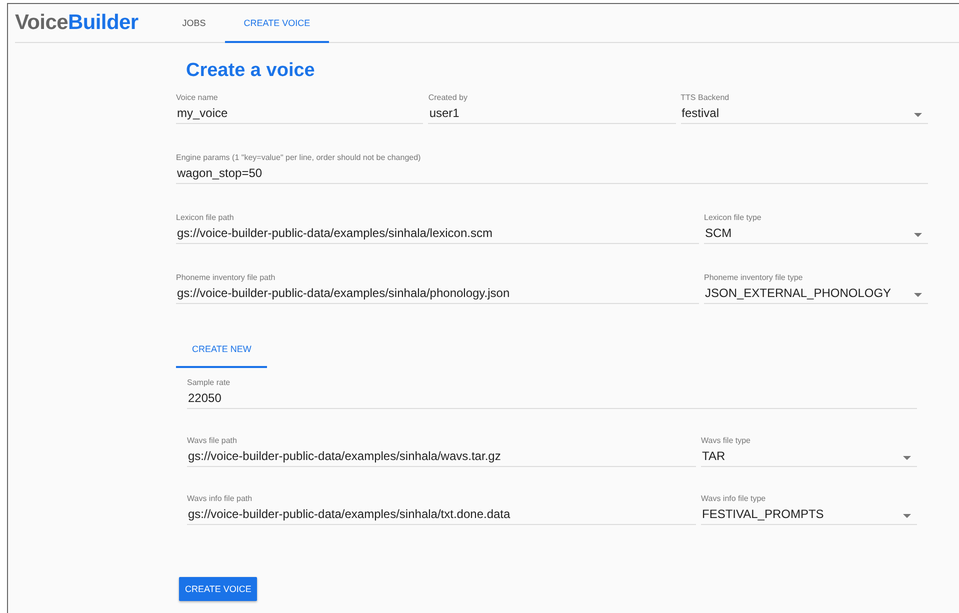 The width and height of the screenshot is (959, 613). What do you see at coordinates (816, 295) in the screenshot?
I see `dropdown: JSON_EXTERNAL_PHONOLOGY` at bounding box center [816, 295].